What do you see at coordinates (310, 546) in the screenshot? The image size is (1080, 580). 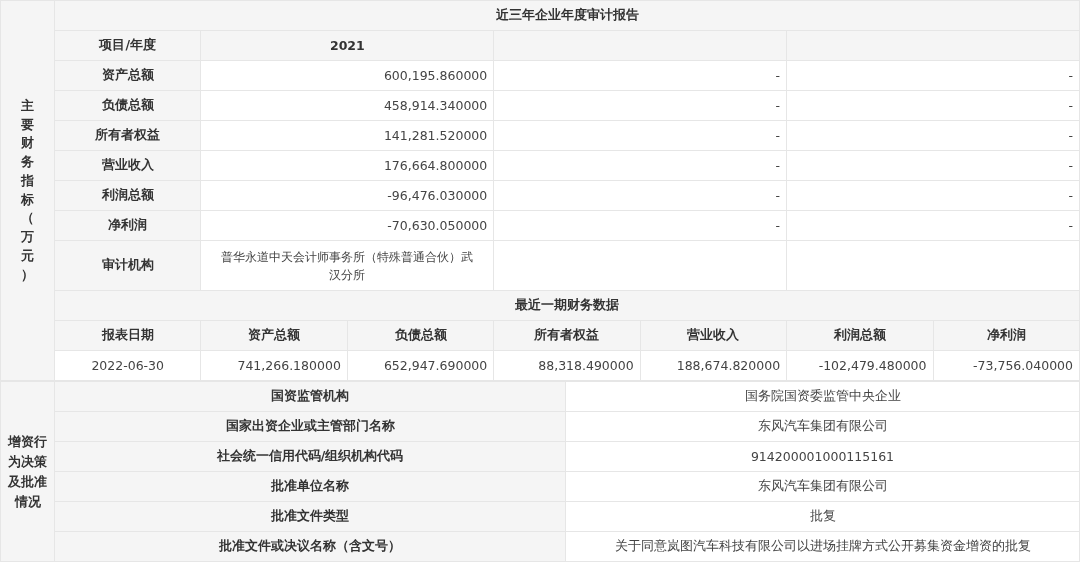 I see `row-header: 批准文件或决议名称（含文号）` at bounding box center [310, 546].